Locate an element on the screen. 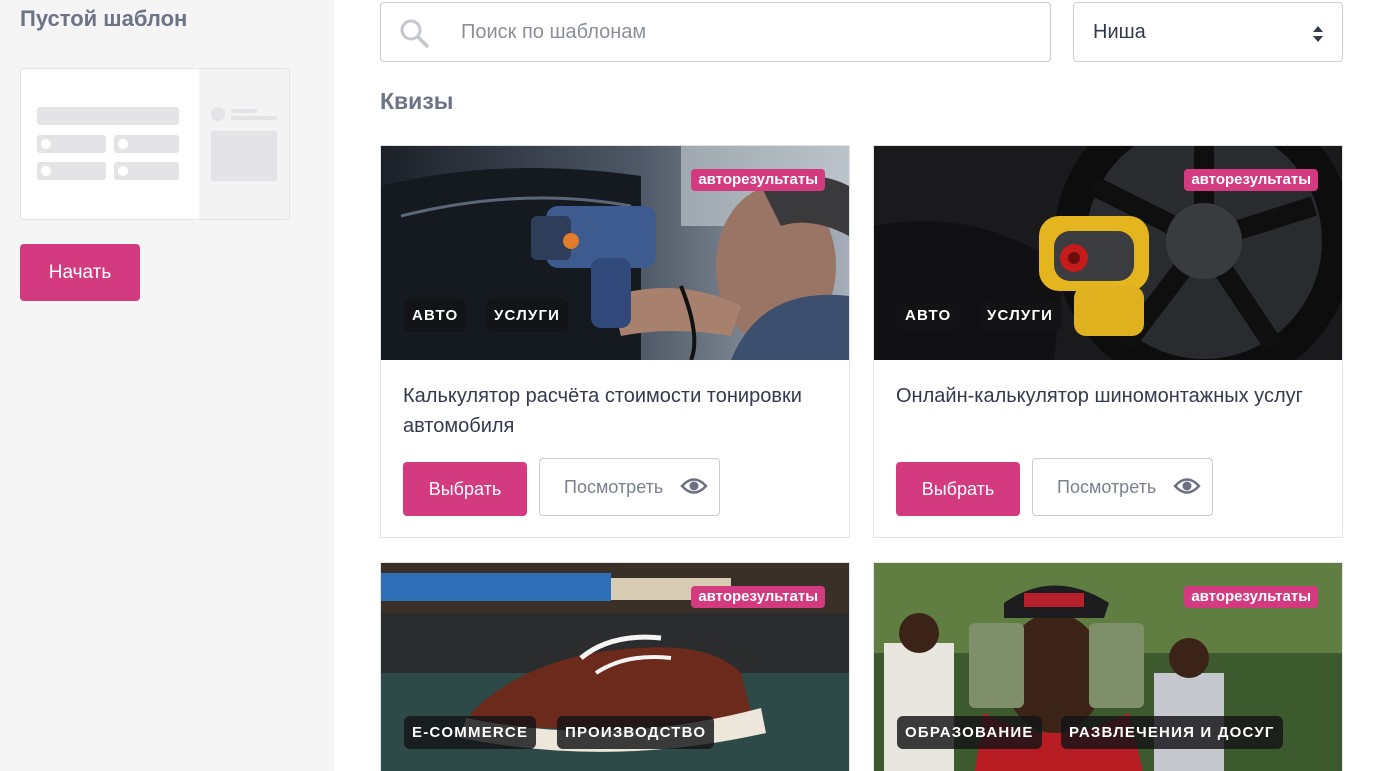  start-button: Начать is located at coordinates (80, 272).